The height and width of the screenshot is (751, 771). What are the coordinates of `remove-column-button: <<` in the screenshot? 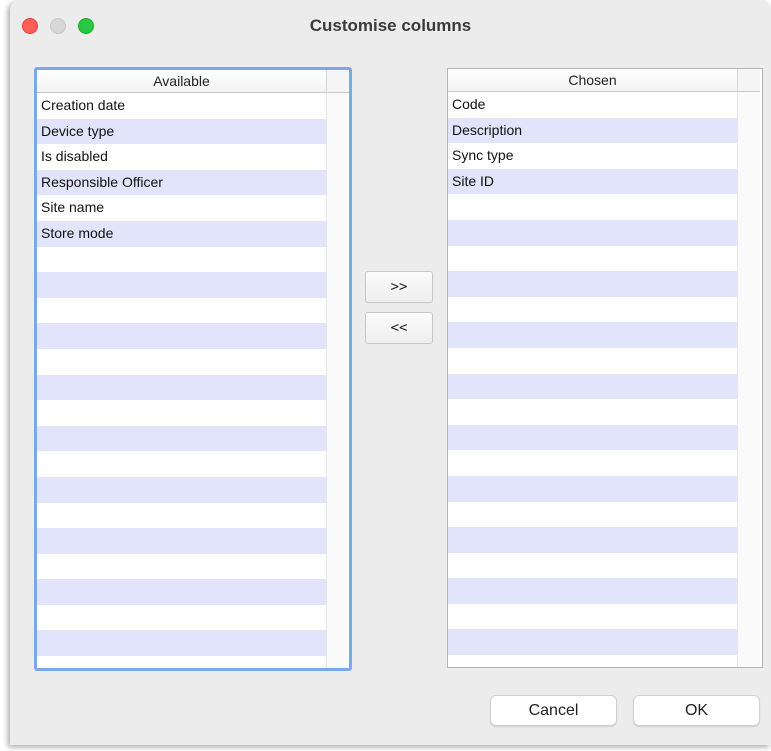 It's located at (399, 328).